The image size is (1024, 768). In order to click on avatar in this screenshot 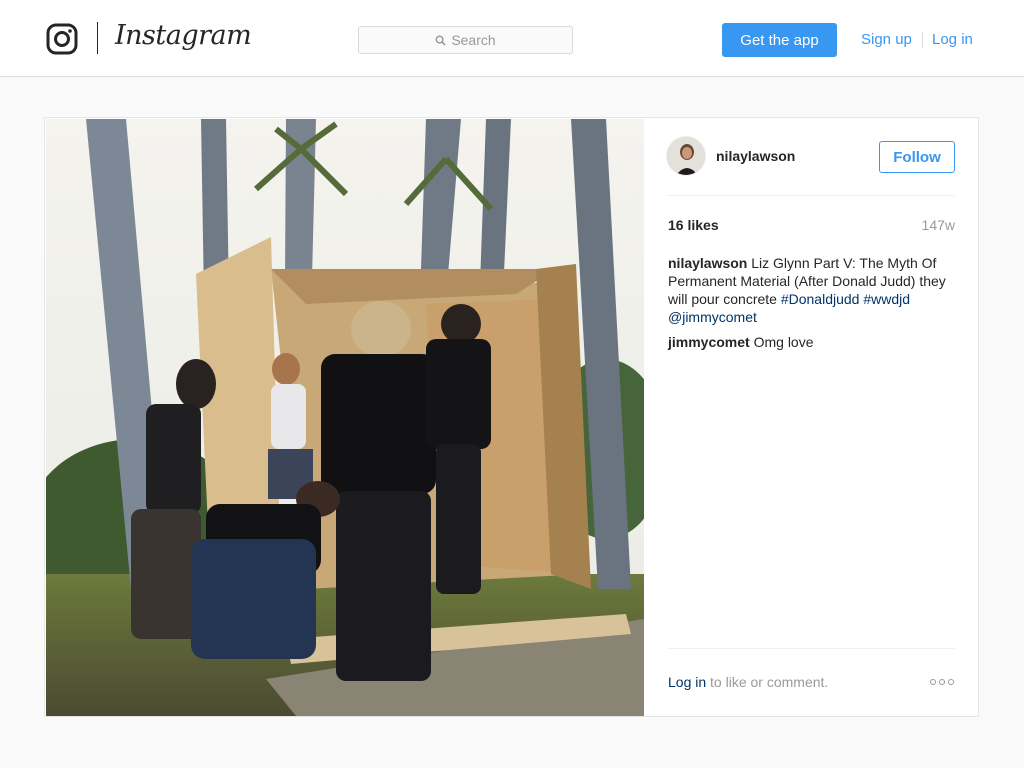, I will do `click(686, 156)`.